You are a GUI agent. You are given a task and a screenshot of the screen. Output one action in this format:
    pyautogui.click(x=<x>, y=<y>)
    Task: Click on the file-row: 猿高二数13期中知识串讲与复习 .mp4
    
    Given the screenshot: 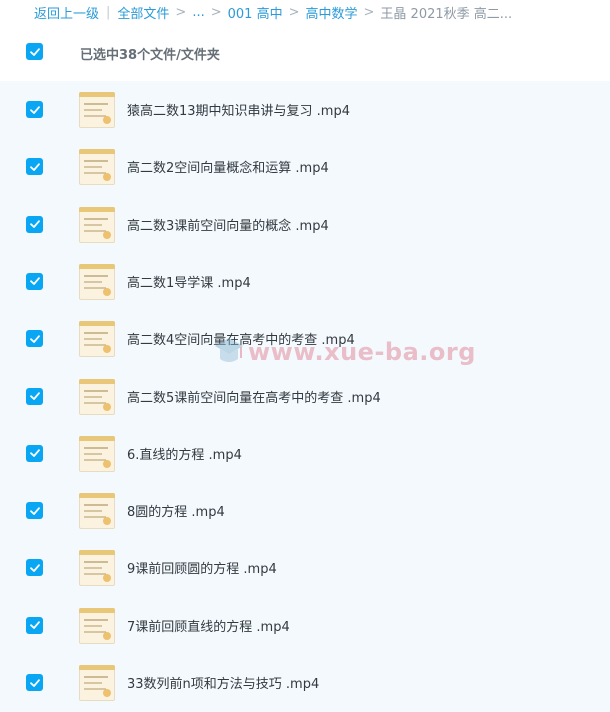 What is the action you would take?
    pyautogui.click(x=305, y=109)
    